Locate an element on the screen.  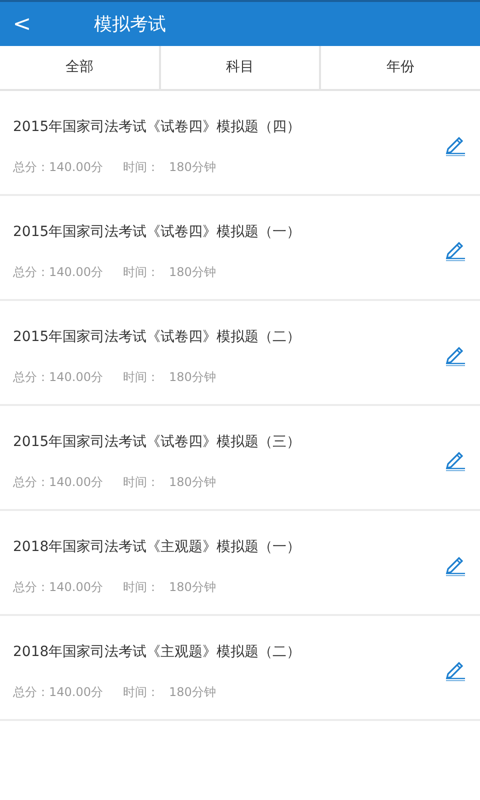
back-button: < is located at coordinates (22, 24).